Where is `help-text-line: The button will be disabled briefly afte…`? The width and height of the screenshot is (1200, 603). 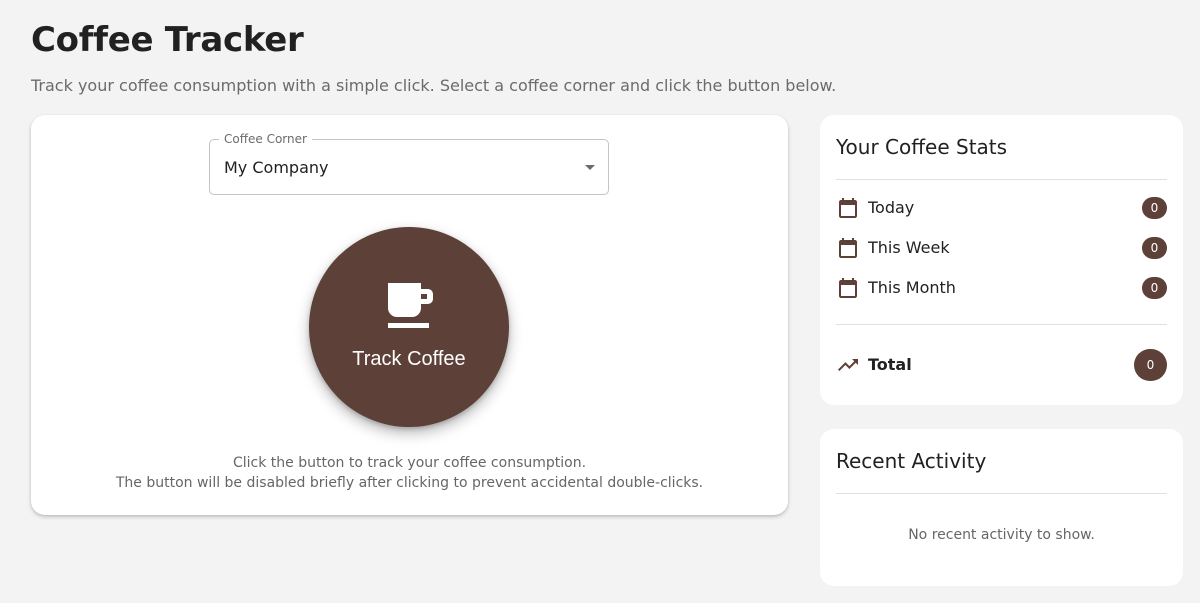 help-text-line: The button will be disabled briefly afte… is located at coordinates (409, 483).